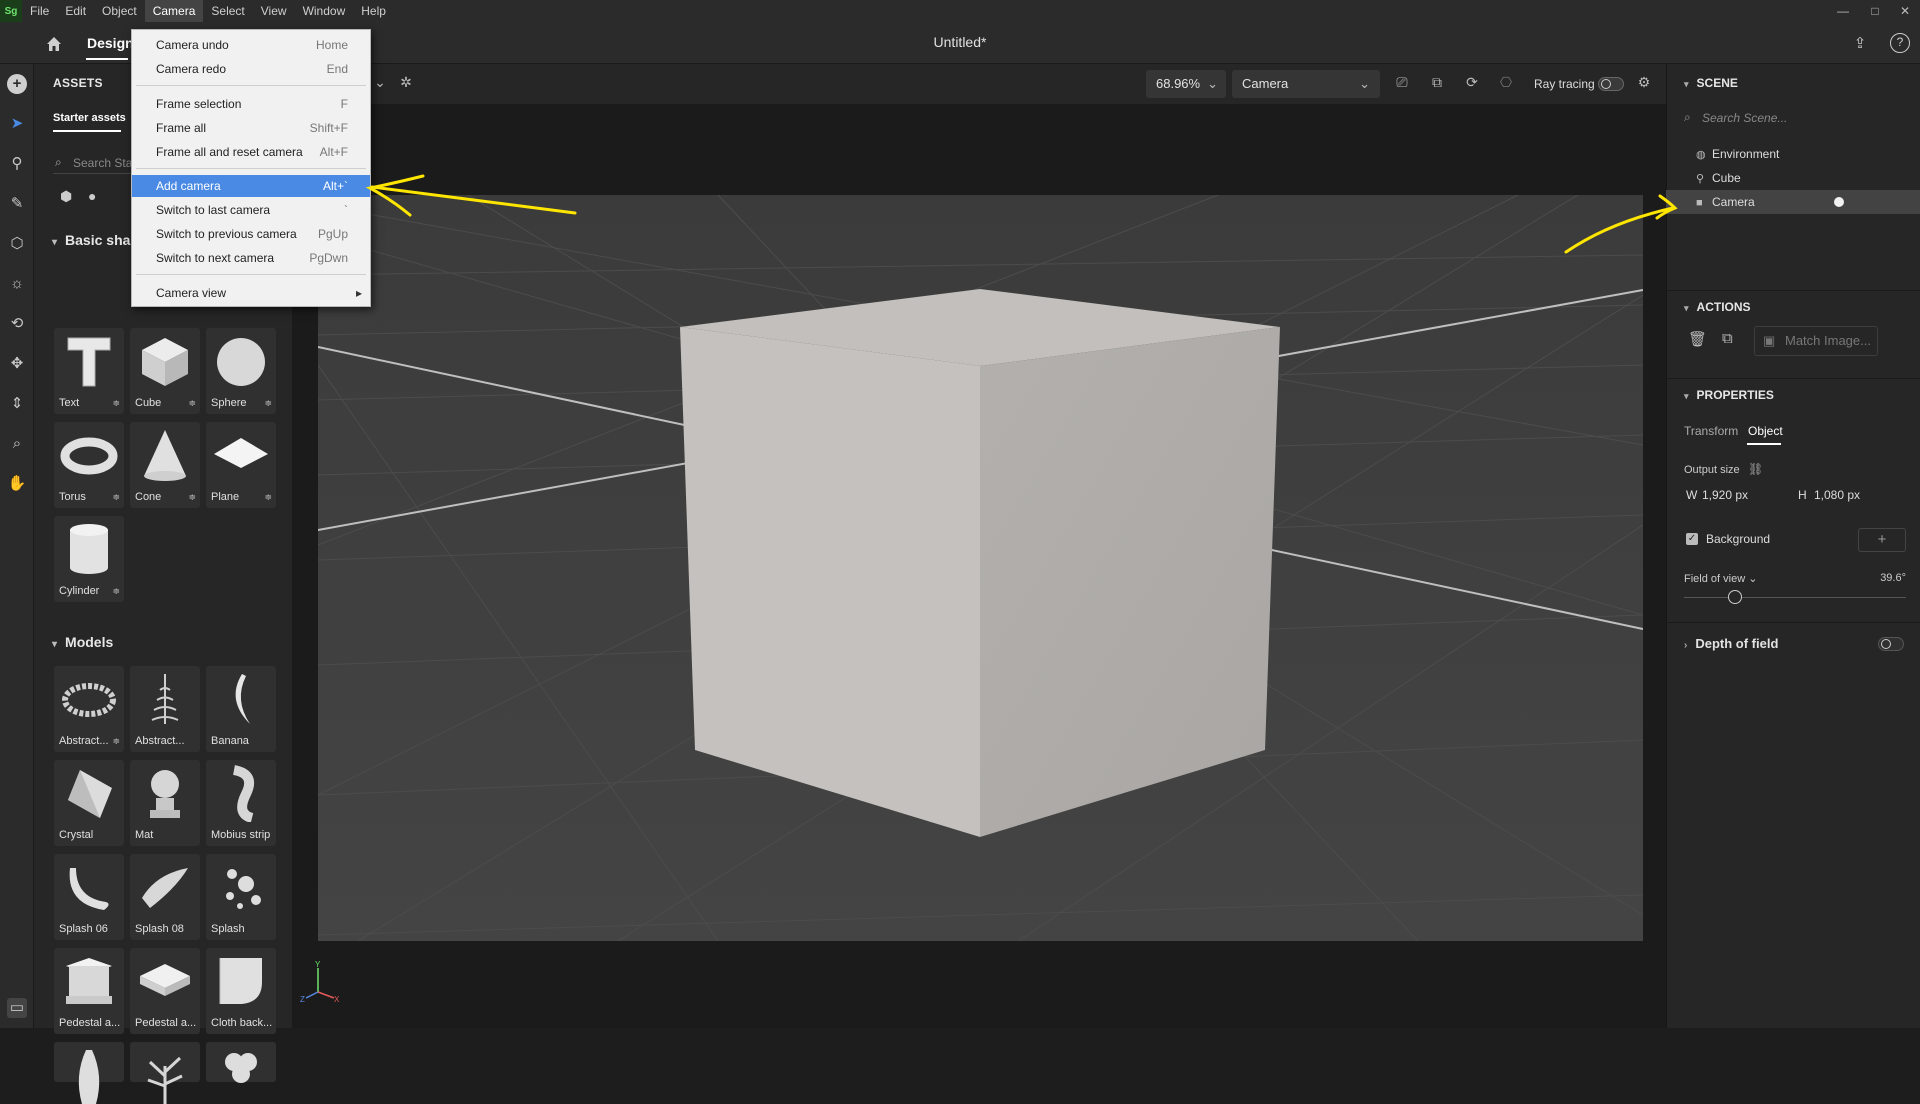 Image resolution: width=1920 pixels, height=1104 pixels. What do you see at coordinates (89, 897) in the screenshot?
I see `asset-splash-06: Splash 06` at bounding box center [89, 897].